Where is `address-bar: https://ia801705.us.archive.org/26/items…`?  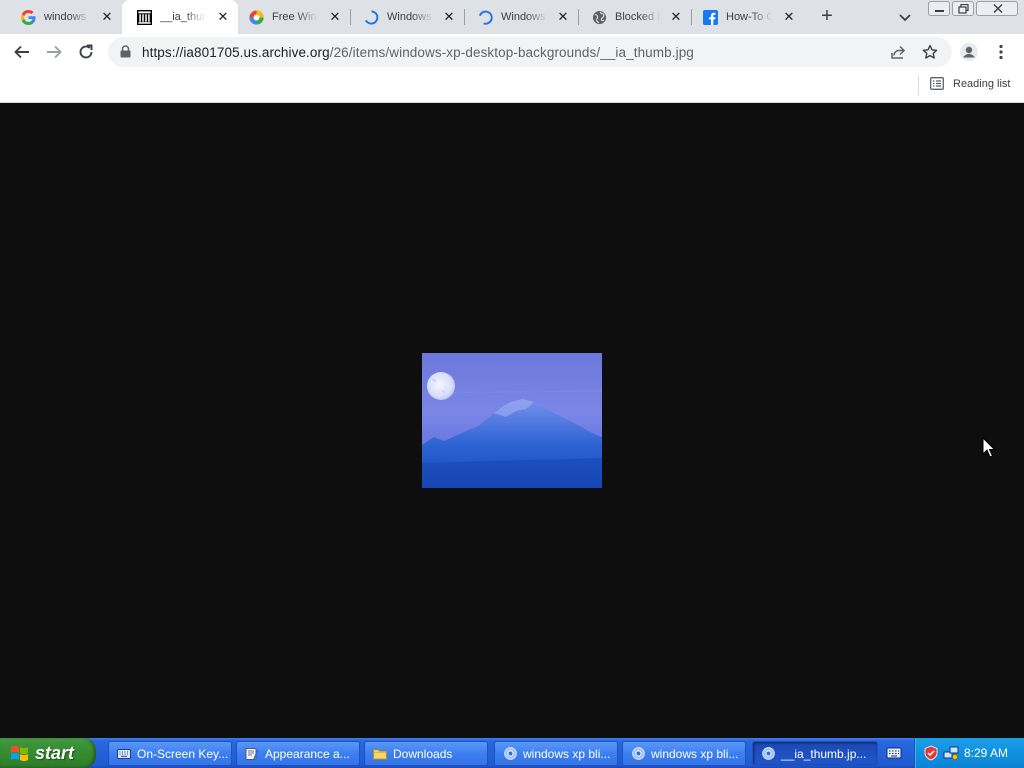 address-bar: https://ia801705.us.archive.org/26/items… is located at coordinates (530, 52).